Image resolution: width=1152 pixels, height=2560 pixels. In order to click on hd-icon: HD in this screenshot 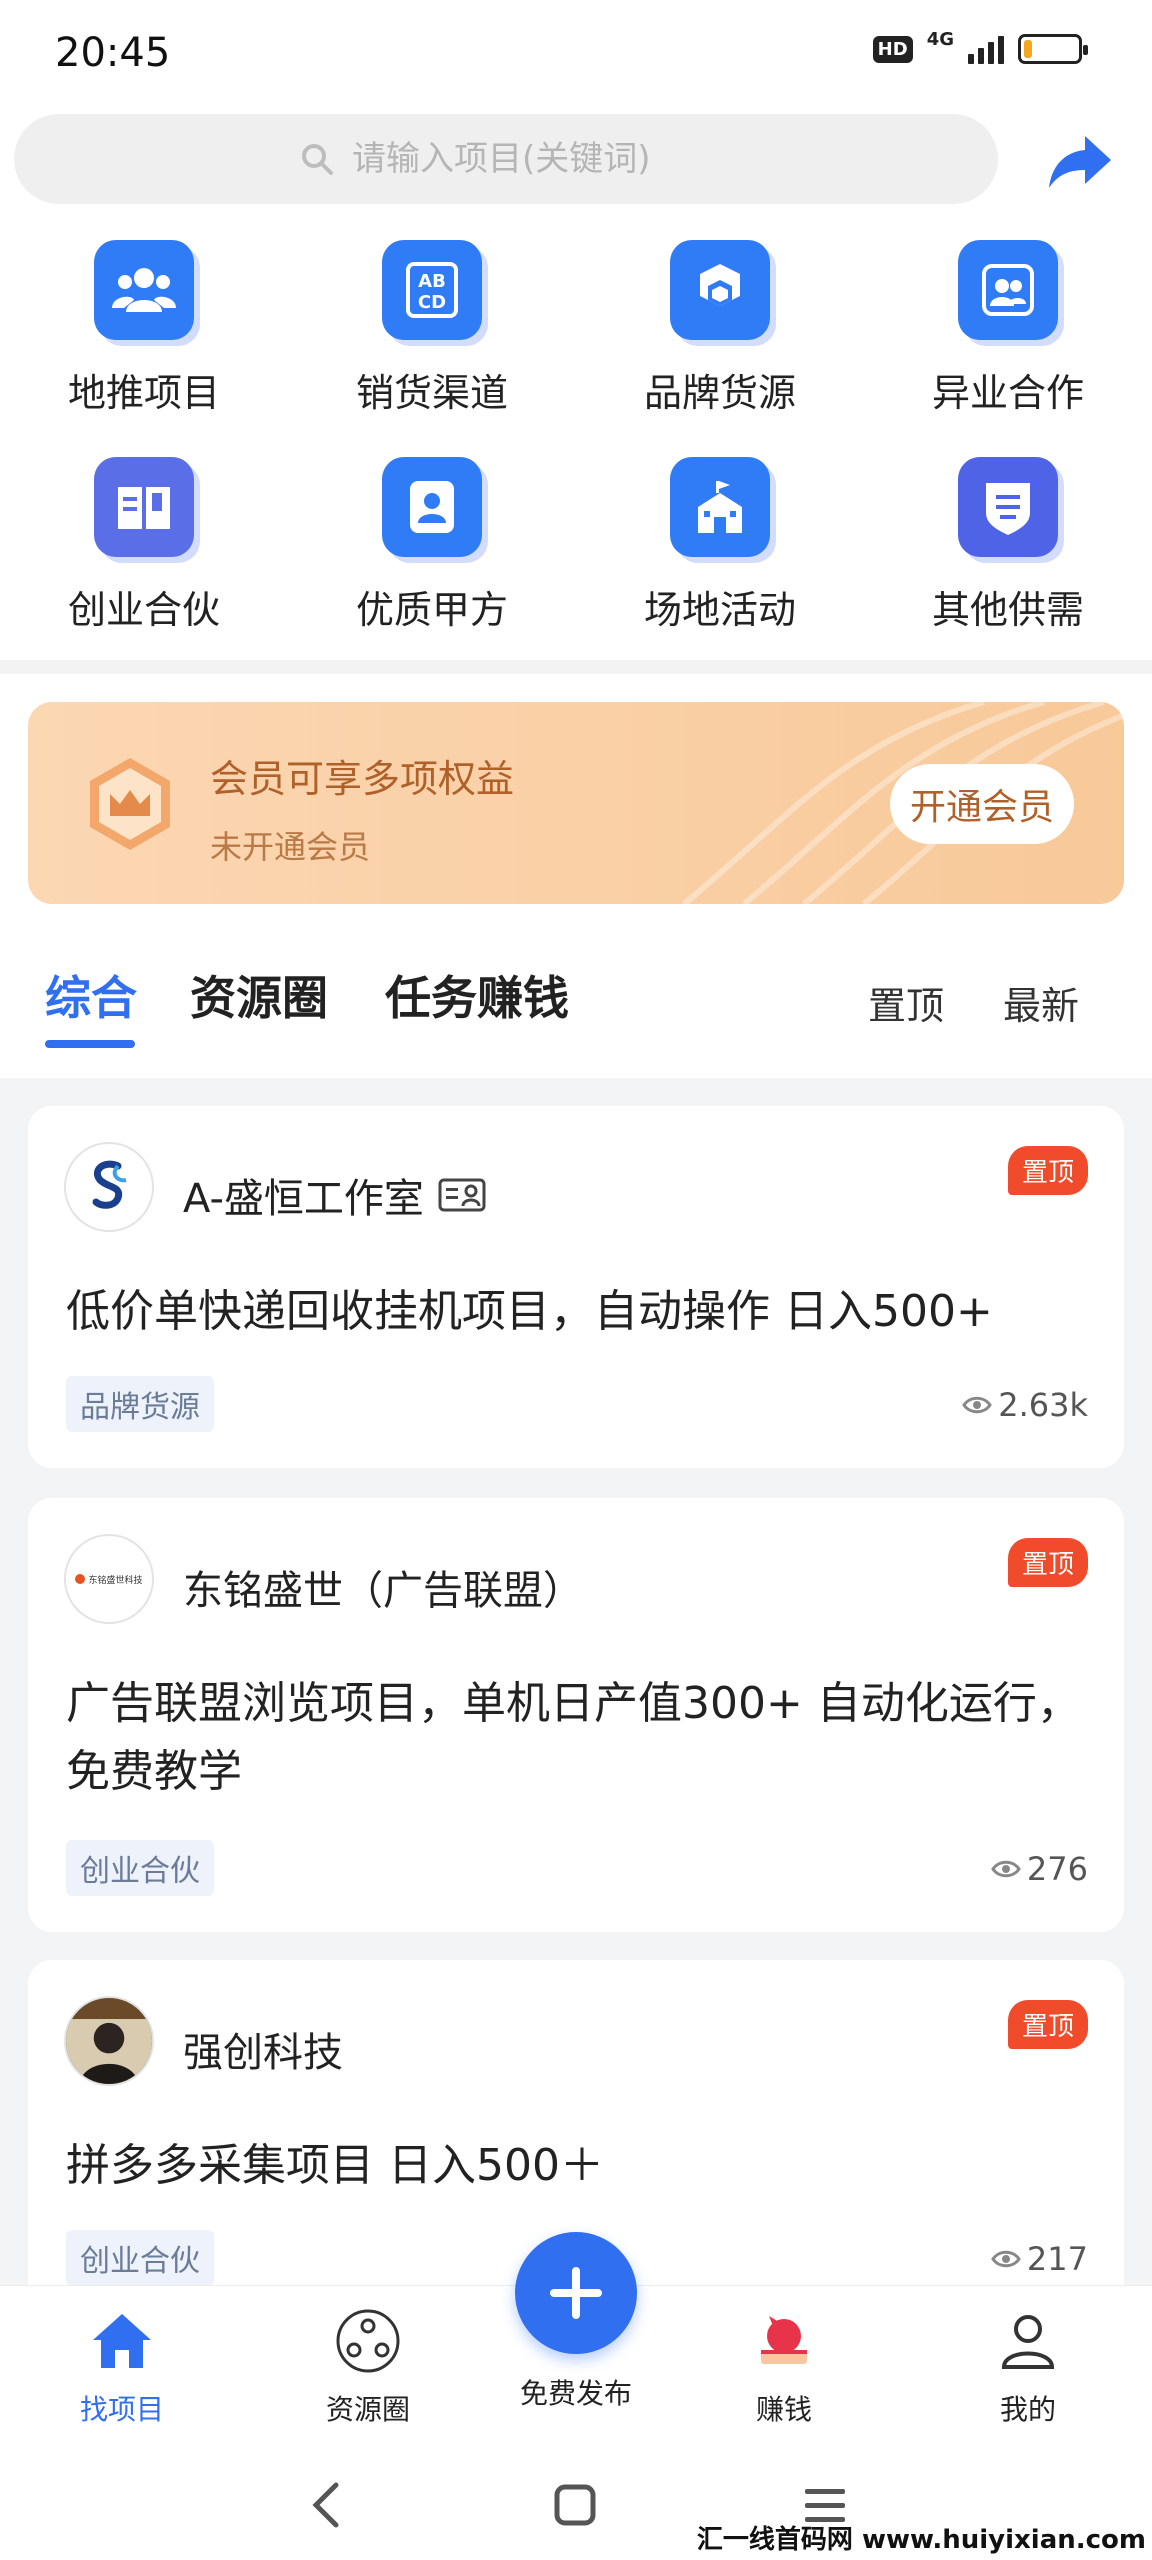, I will do `click(892, 49)`.